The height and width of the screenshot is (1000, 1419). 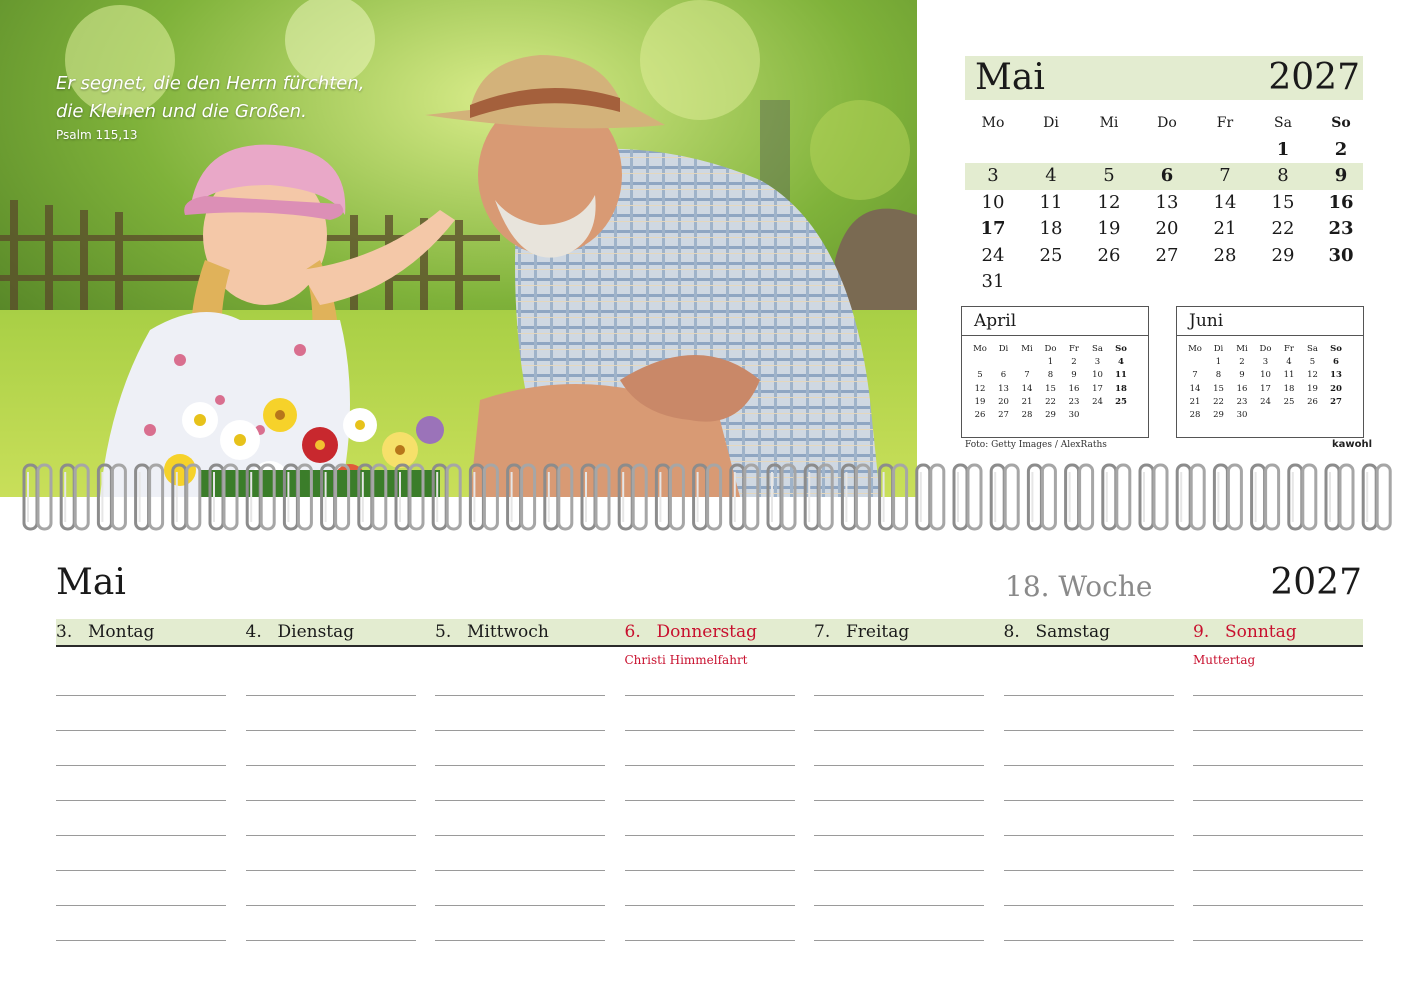 What do you see at coordinates (1051, 255) in the screenshot?
I see `calendar-day: 25` at bounding box center [1051, 255].